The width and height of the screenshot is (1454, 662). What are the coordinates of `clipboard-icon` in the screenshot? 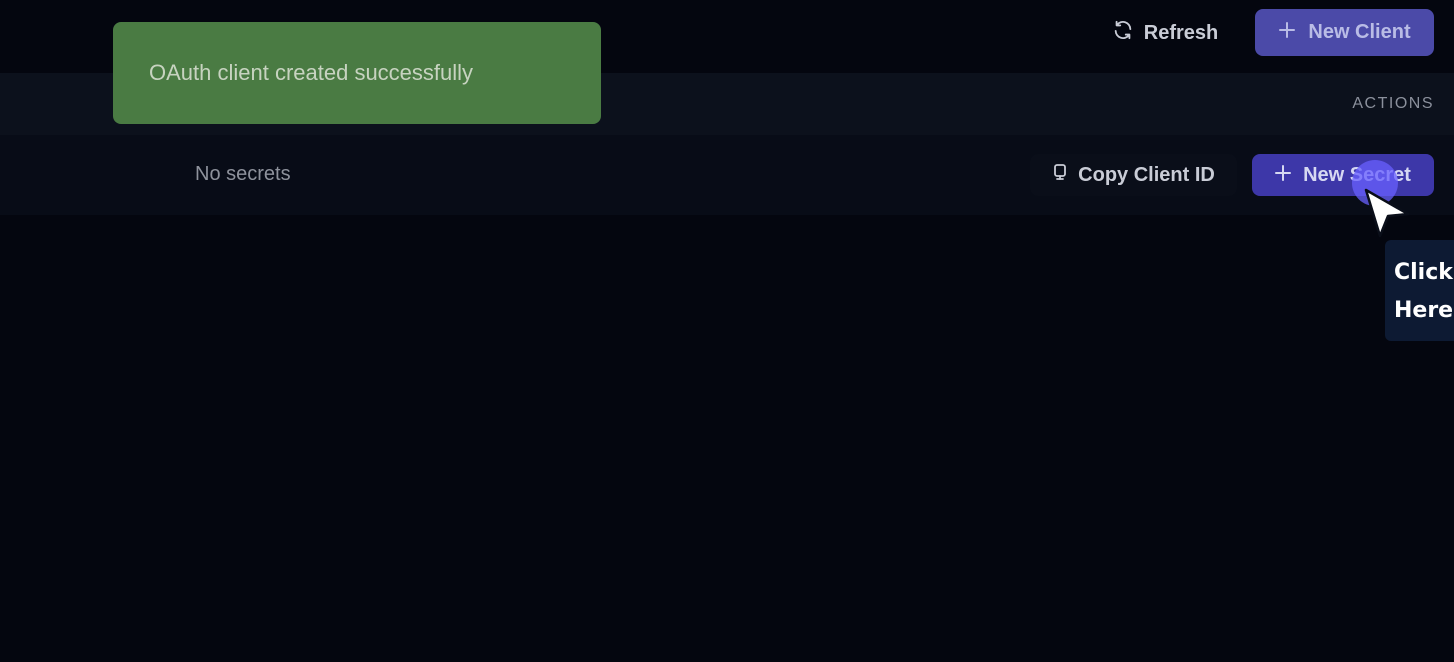 It's located at (1060, 175).